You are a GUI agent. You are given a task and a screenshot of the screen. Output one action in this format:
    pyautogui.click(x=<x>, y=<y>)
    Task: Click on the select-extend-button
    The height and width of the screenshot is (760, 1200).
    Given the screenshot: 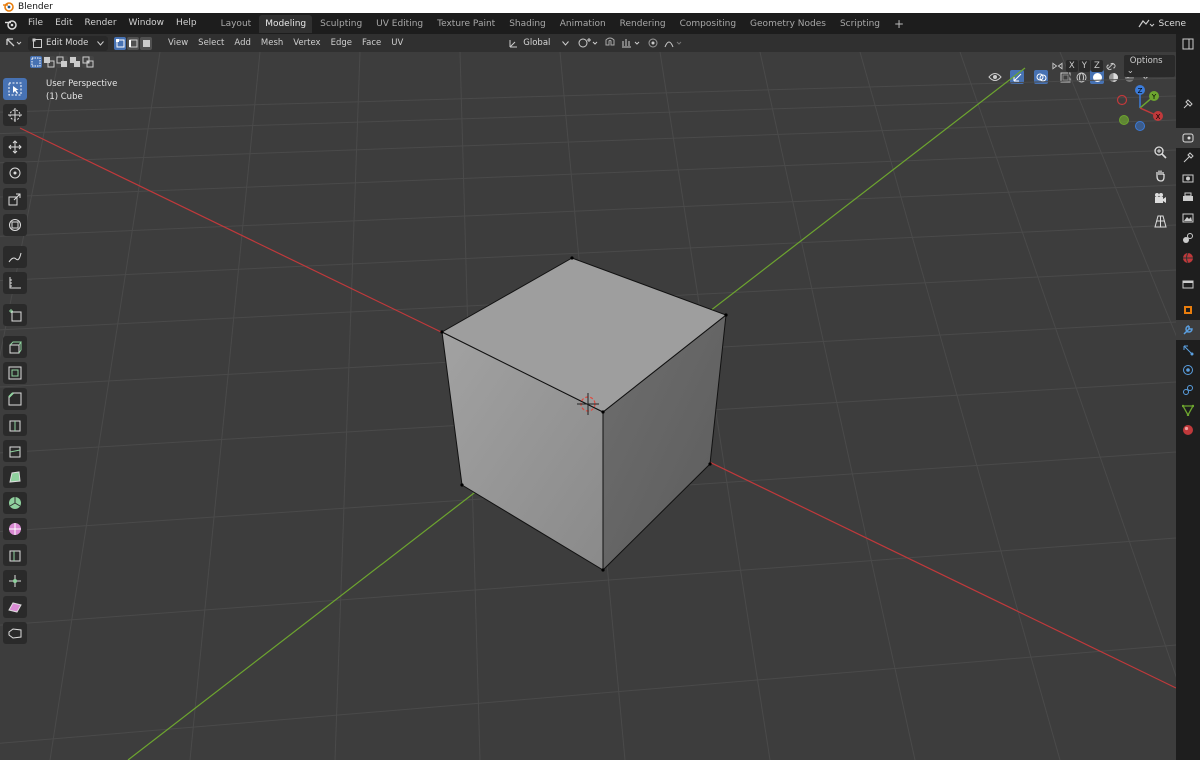 What is the action you would take?
    pyautogui.click(x=49, y=62)
    